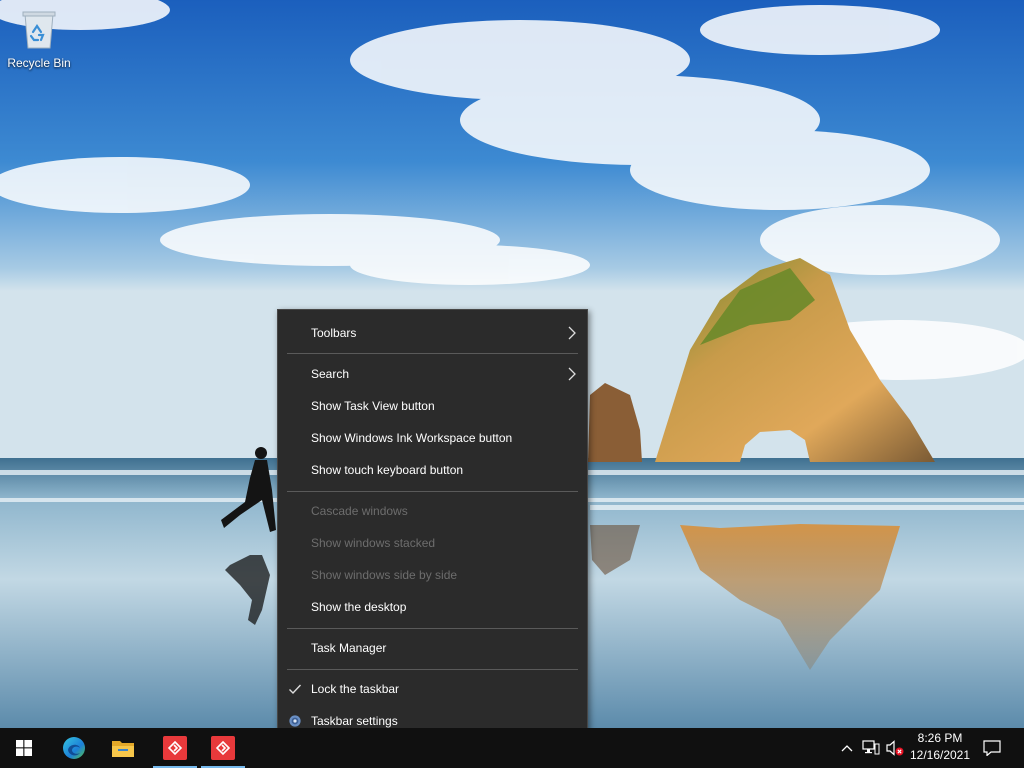 This screenshot has height=768, width=1024. I want to click on menu-item-label: Task Manager, so click(349, 648).